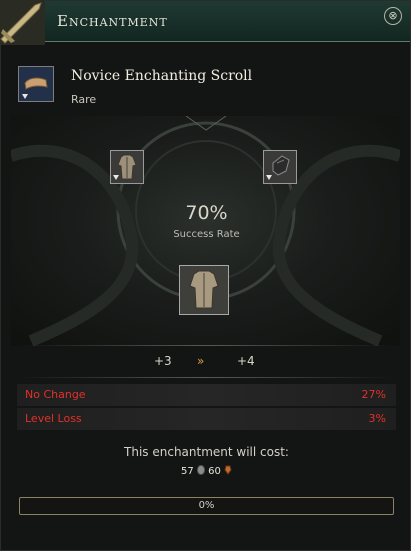 This screenshot has width=411, height=551. What do you see at coordinates (187, 471) in the screenshot?
I see `cost-amount-a: 57` at bounding box center [187, 471].